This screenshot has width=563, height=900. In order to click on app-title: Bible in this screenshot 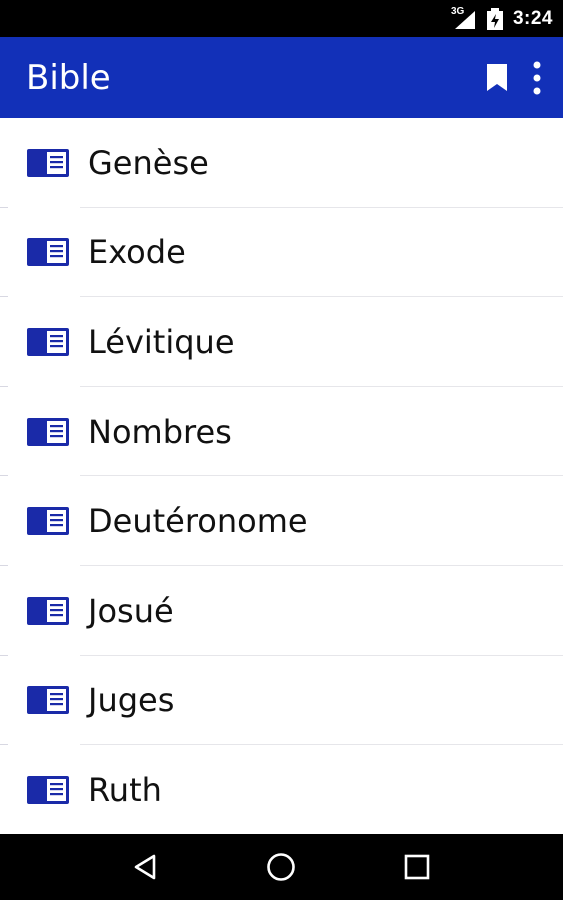, I will do `click(68, 77)`.